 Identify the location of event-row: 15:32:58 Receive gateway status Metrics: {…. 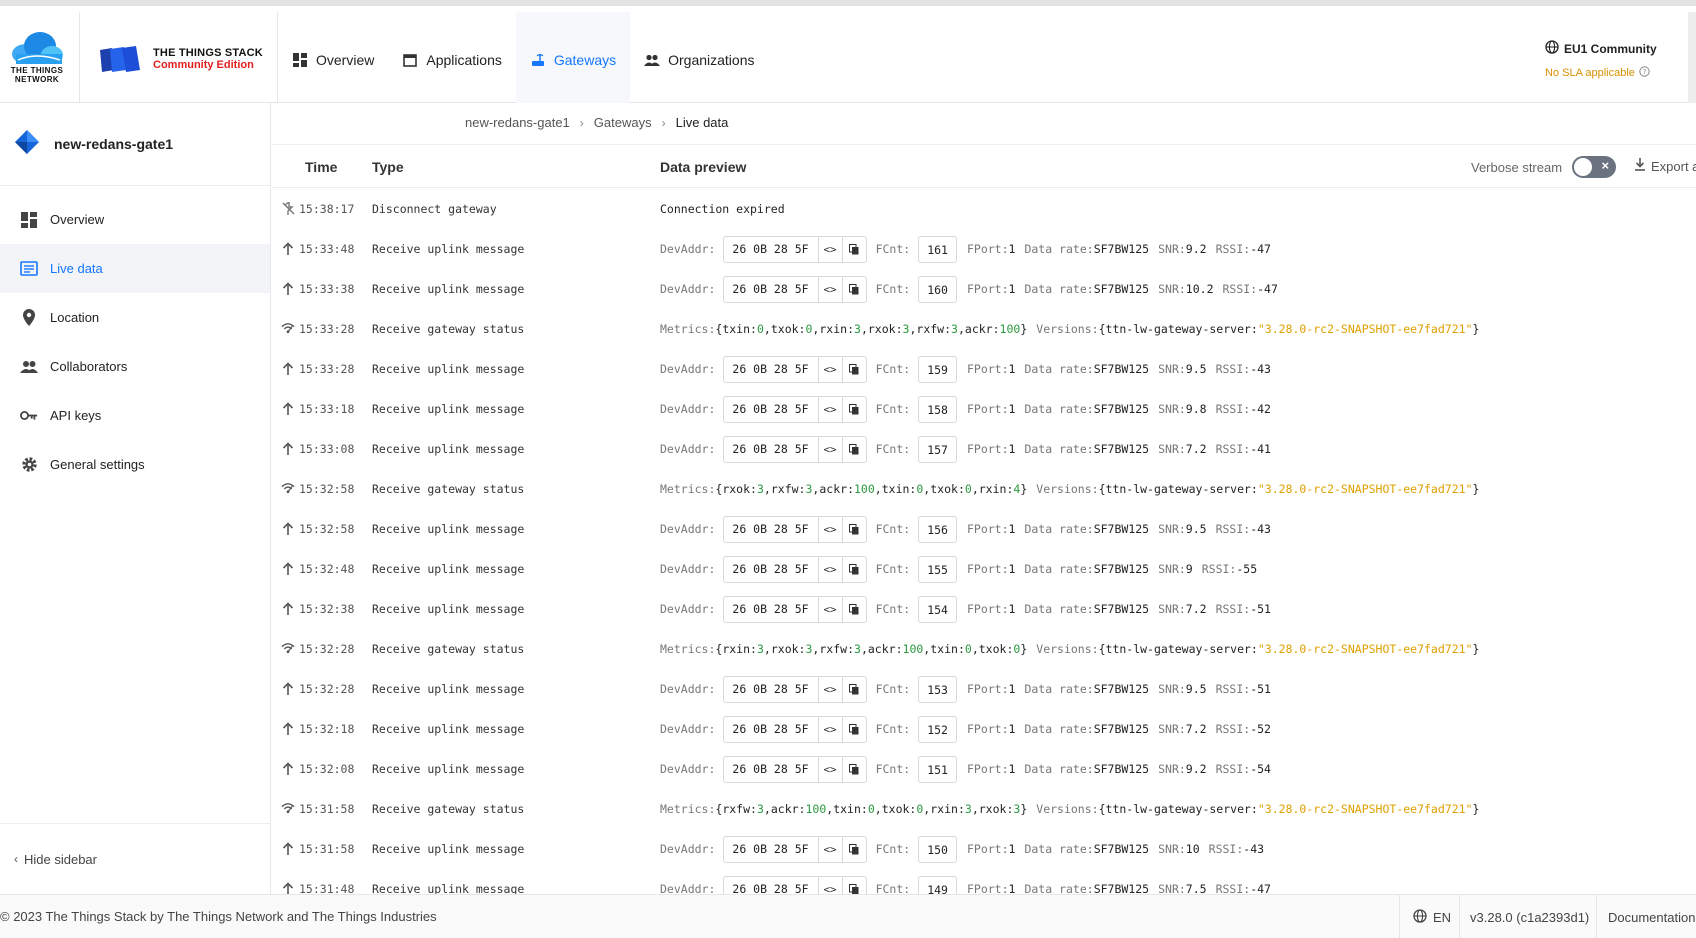
(984, 489).